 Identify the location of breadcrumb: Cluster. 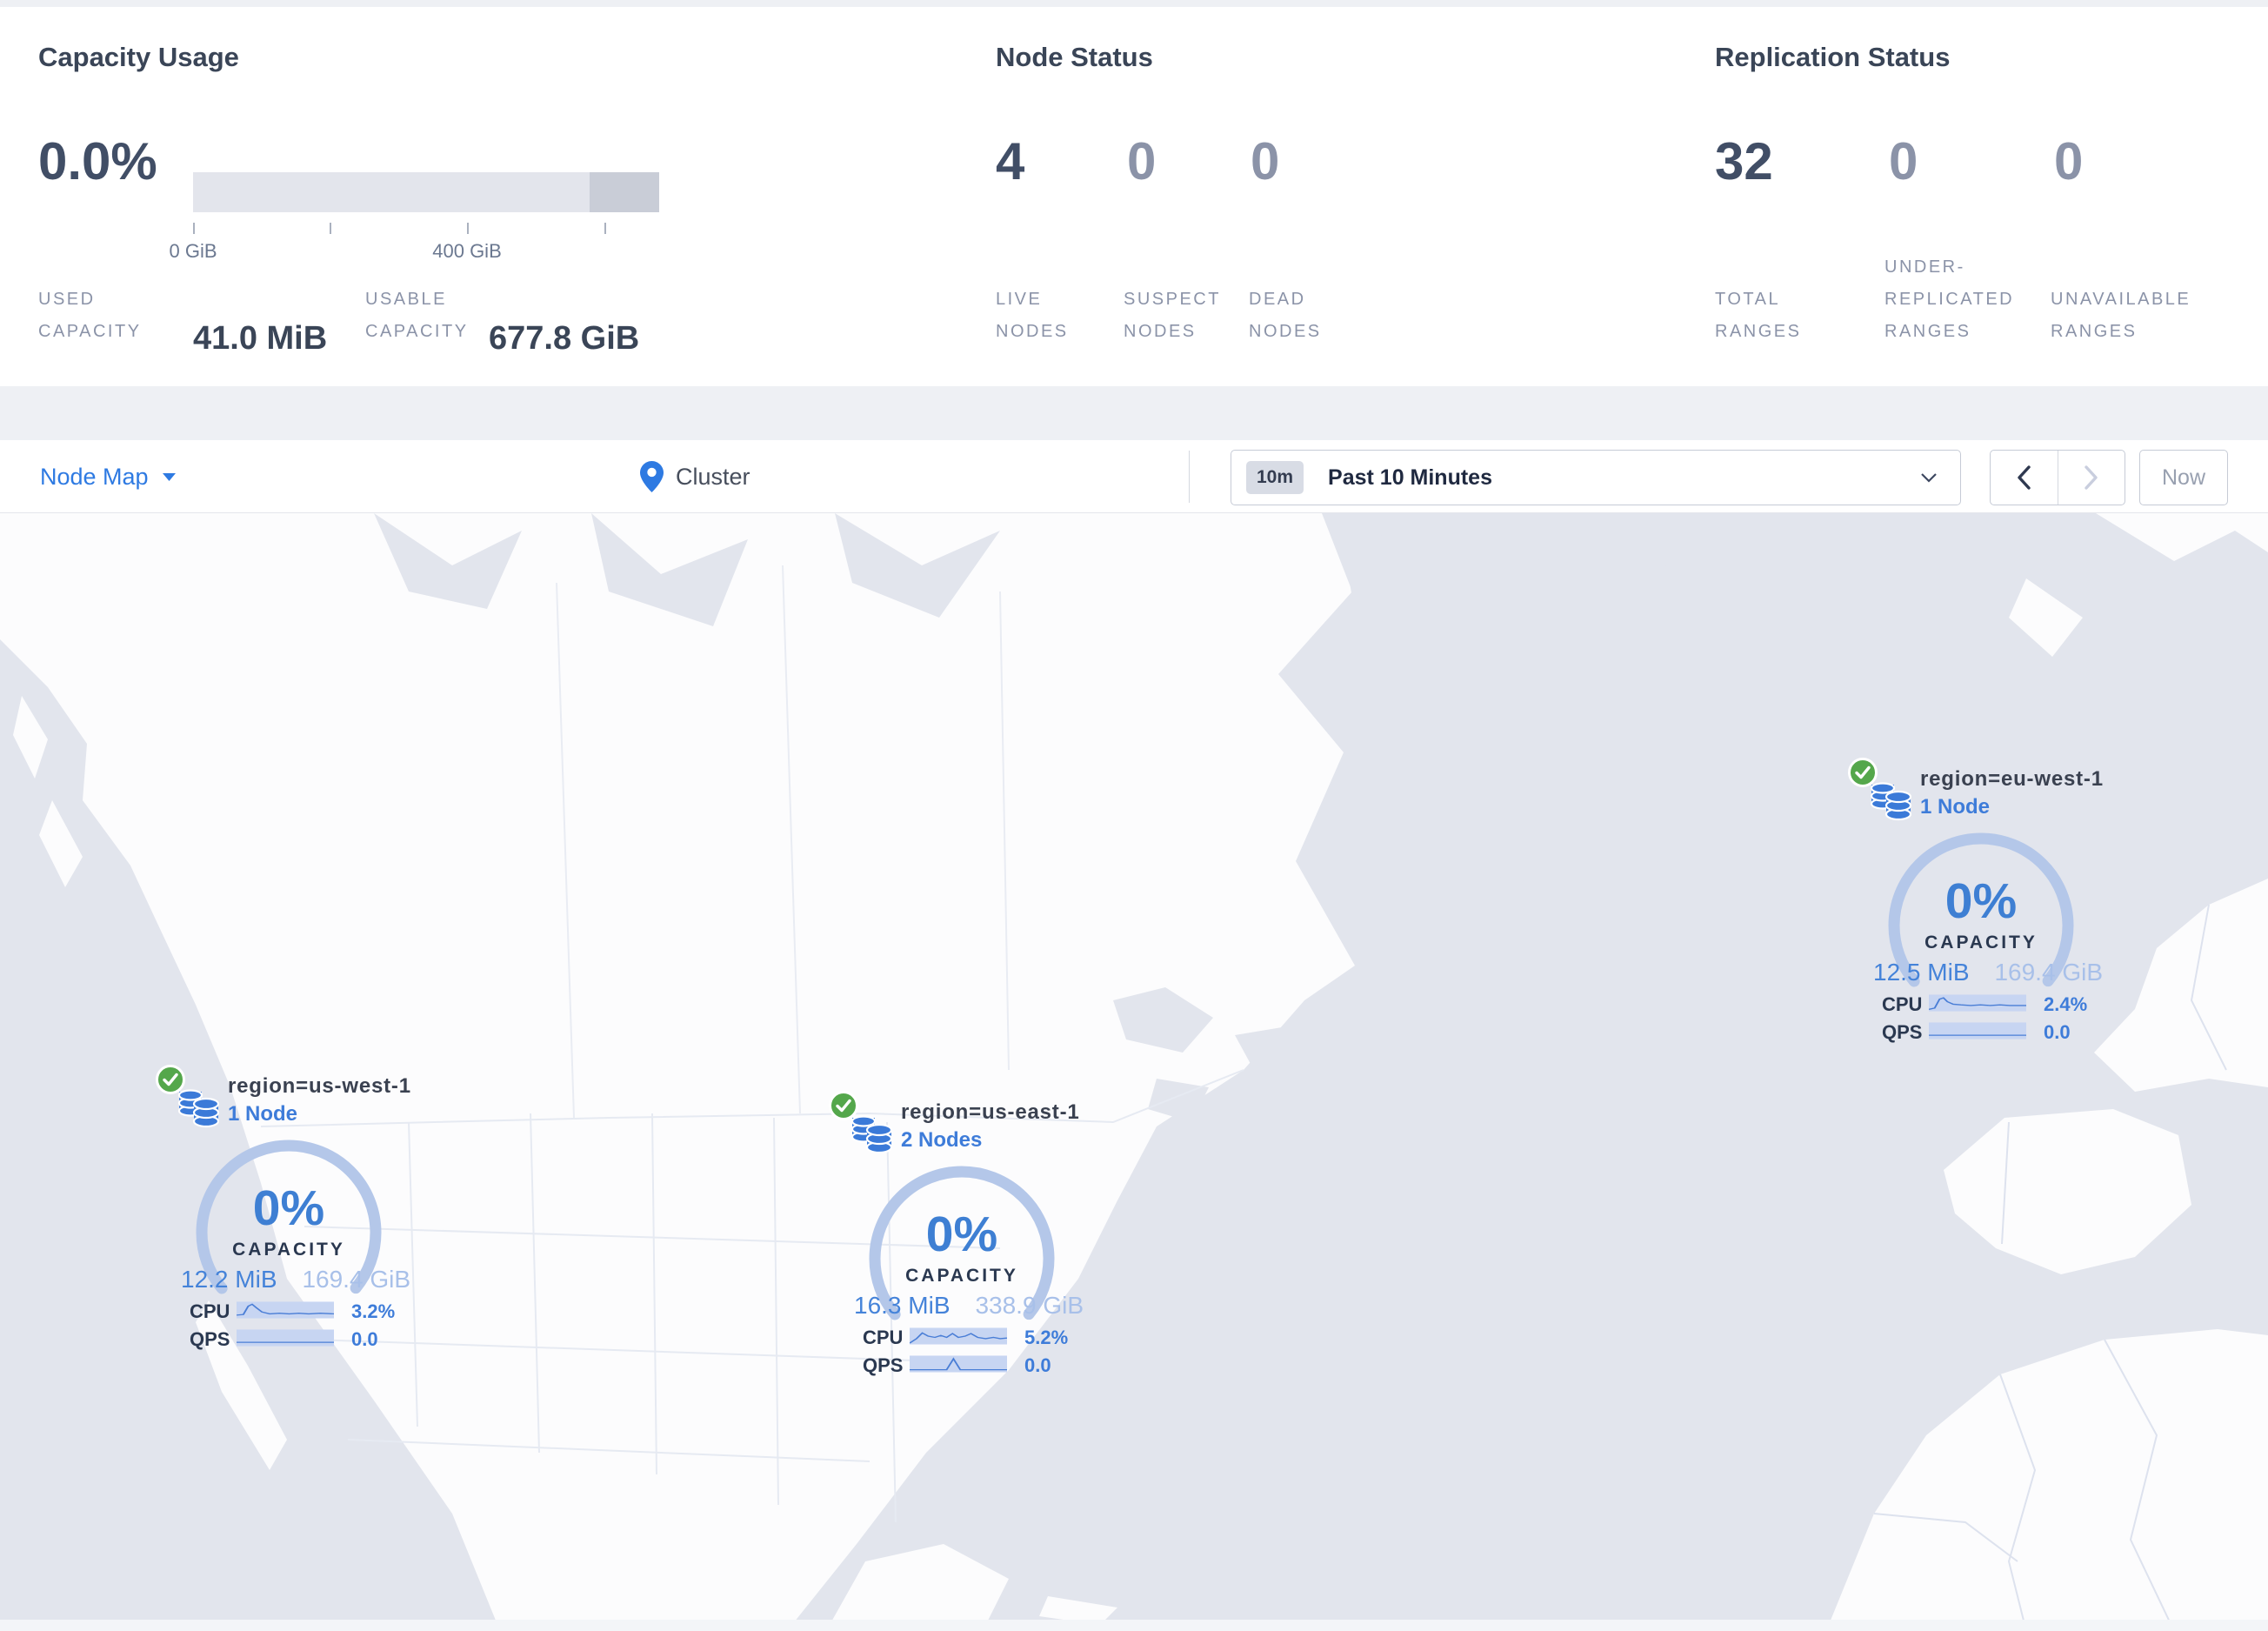
(695, 476).